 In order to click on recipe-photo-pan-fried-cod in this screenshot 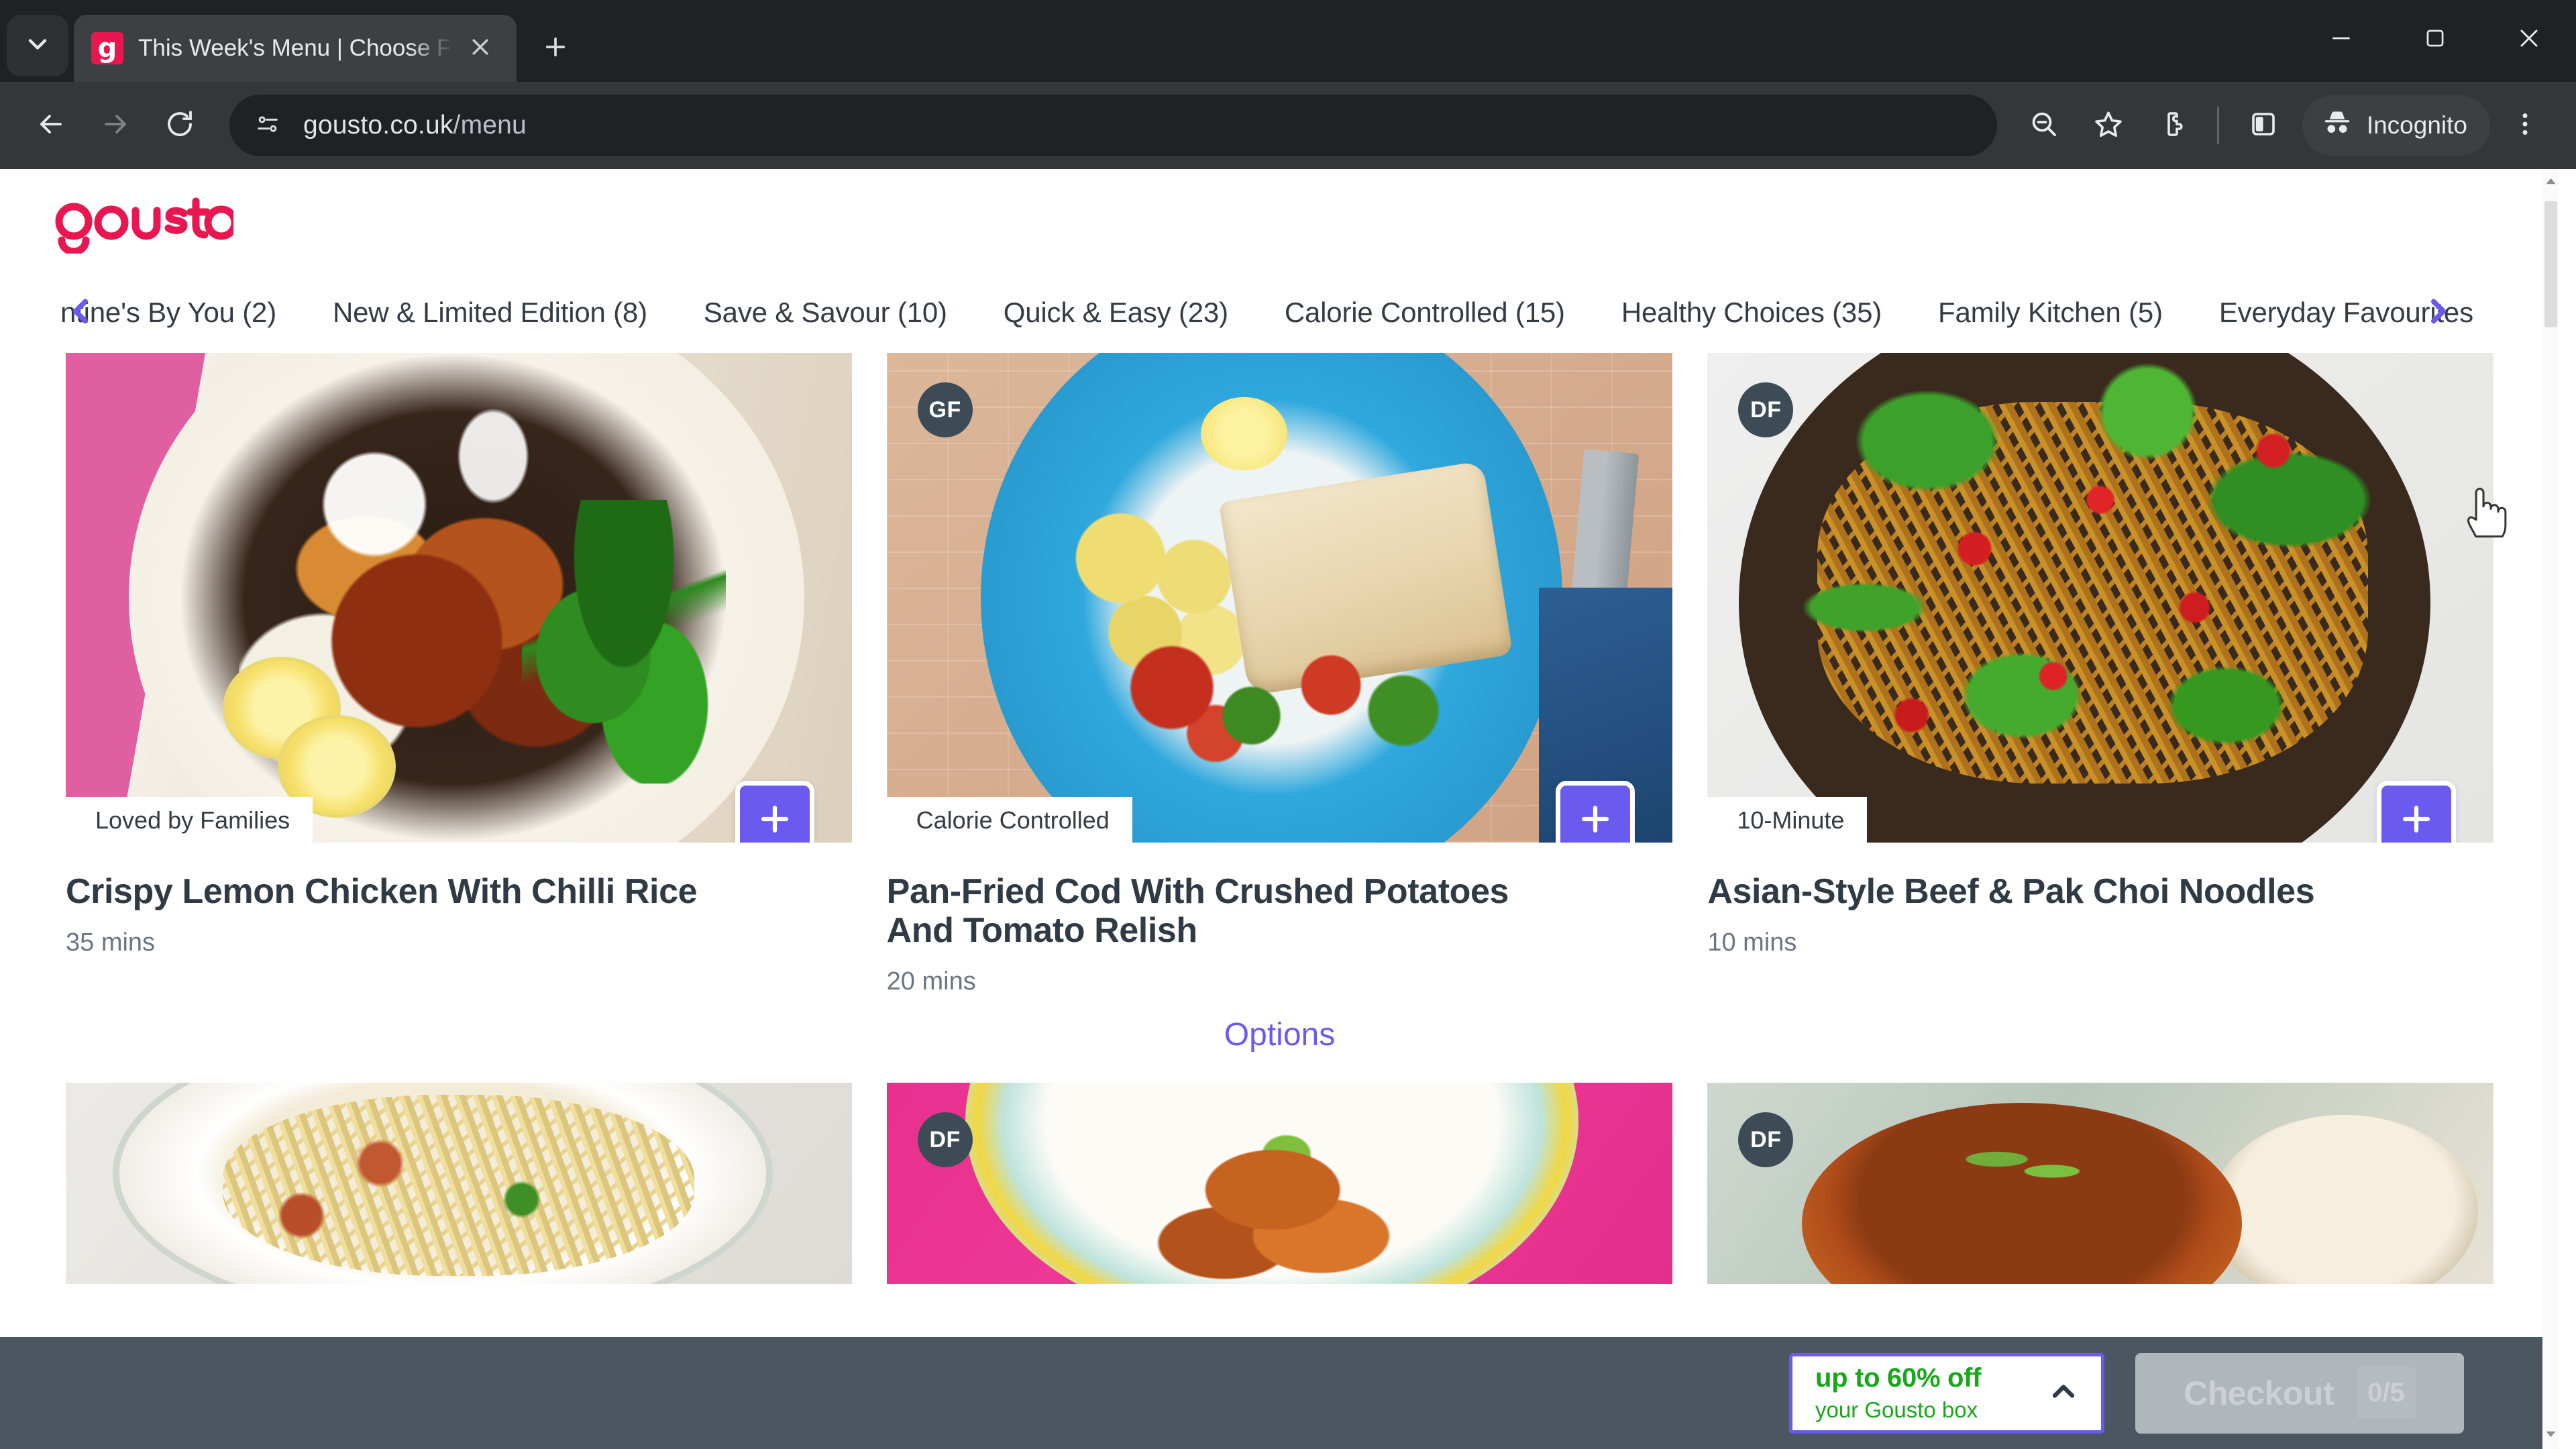, I will do `click(1279, 598)`.